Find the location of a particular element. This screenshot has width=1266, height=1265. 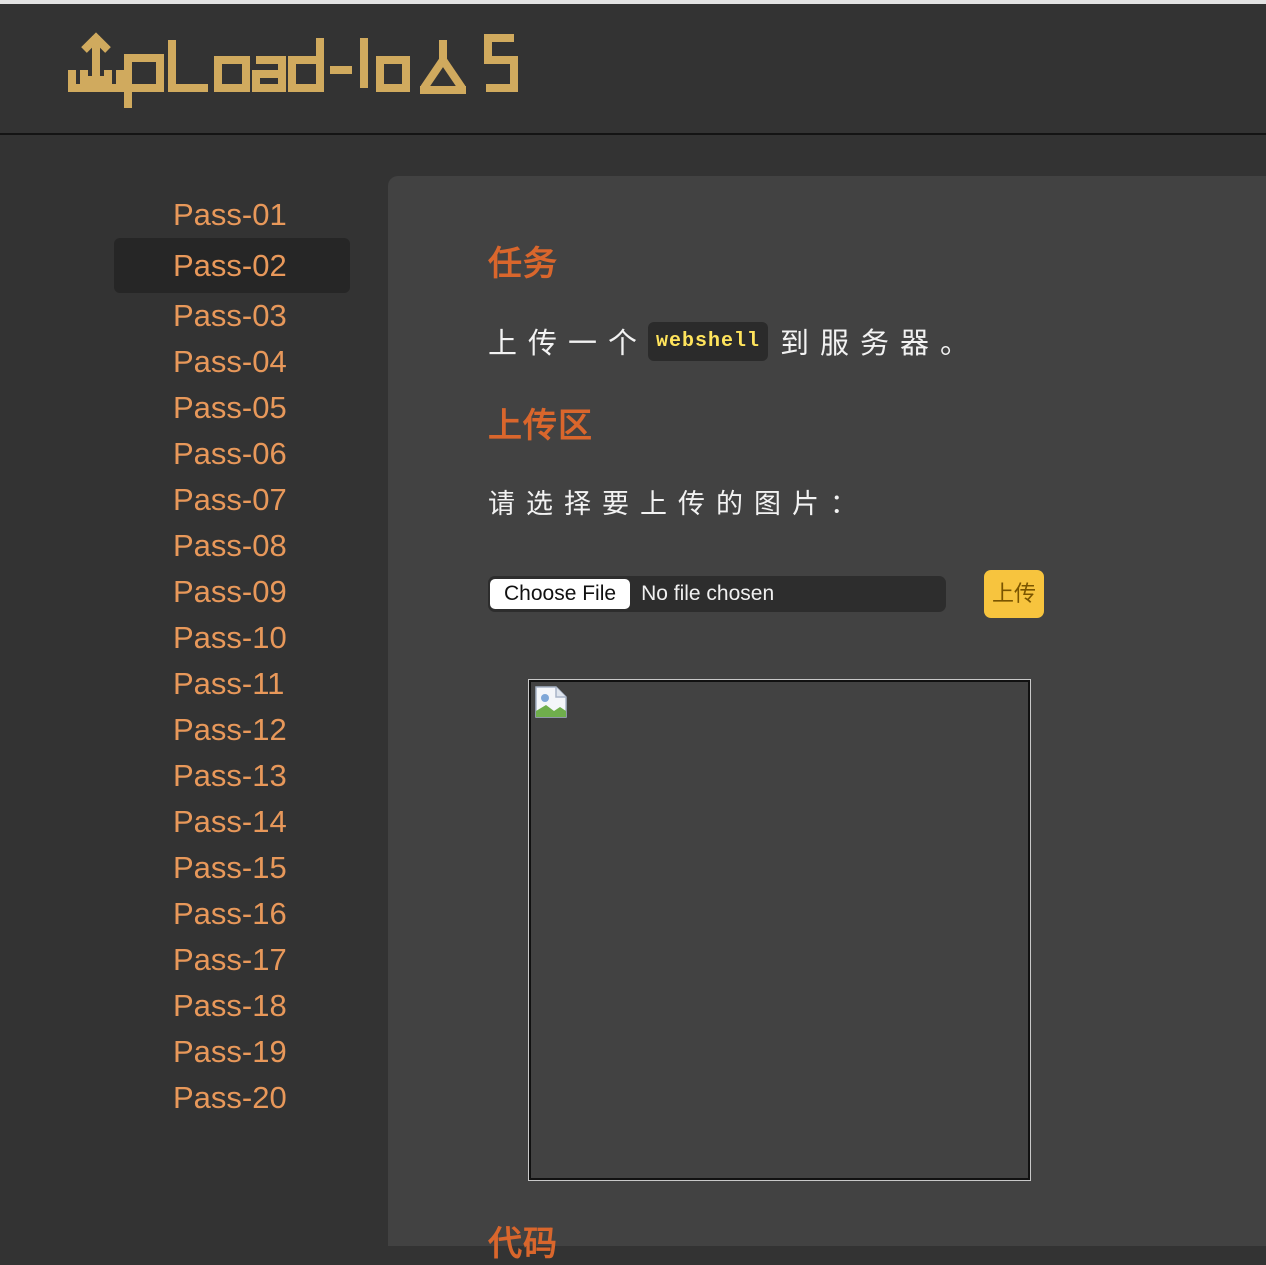

sidebar-item-pass-13: Pass-13 is located at coordinates (232, 776).